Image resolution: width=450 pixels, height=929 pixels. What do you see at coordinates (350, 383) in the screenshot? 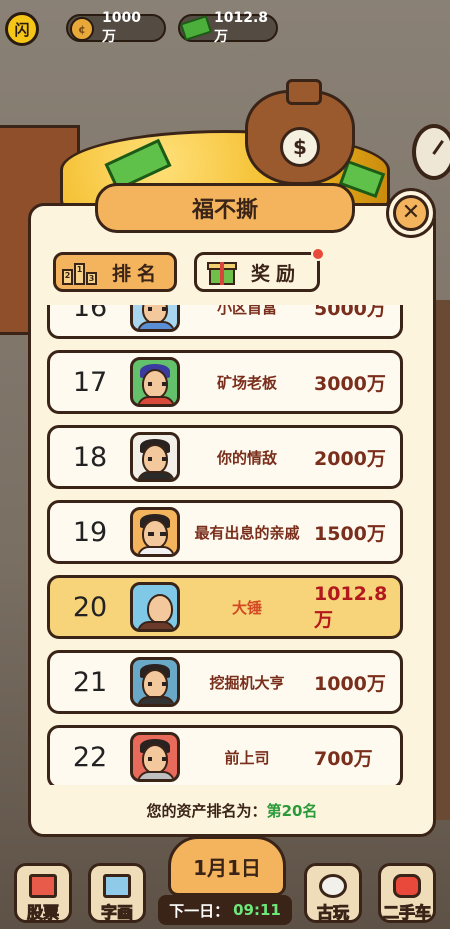
I see `asset-value: 3000万` at bounding box center [350, 383].